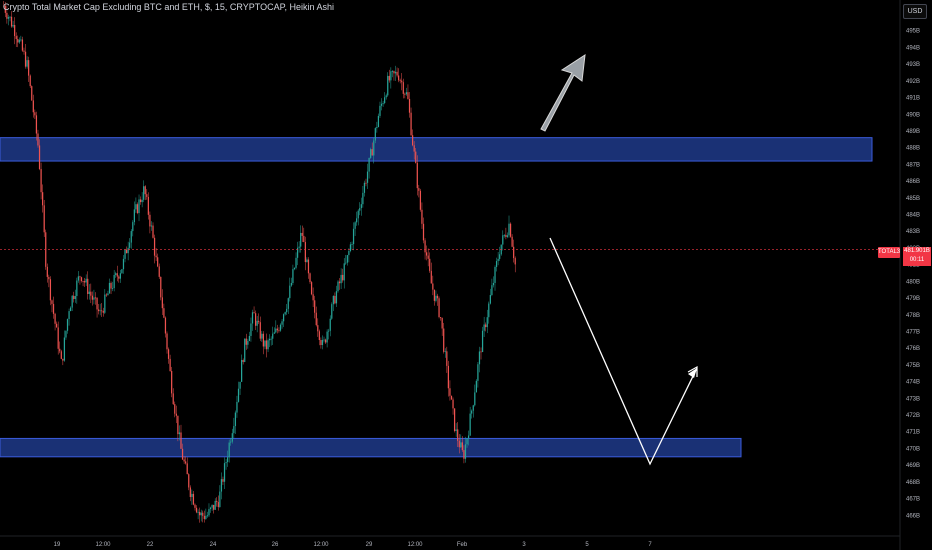  What do you see at coordinates (913, 349) in the screenshot?
I see `y-tick-label: 476B` at bounding box center [913, 349].